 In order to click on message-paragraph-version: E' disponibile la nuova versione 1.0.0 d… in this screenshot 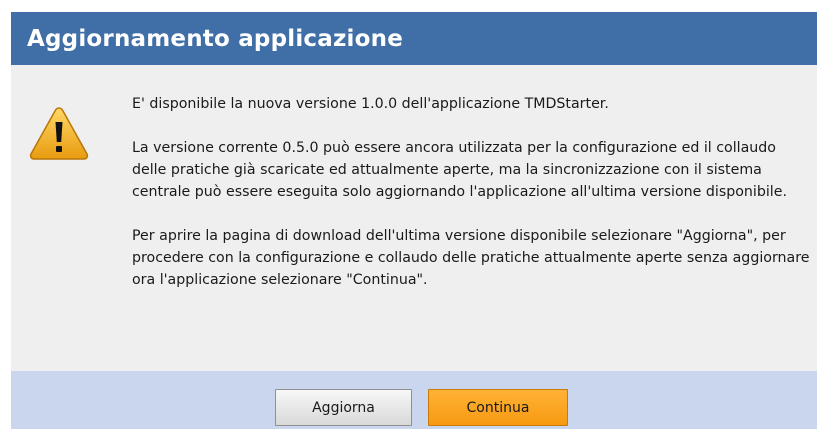, I will do `click(370, 104)`.